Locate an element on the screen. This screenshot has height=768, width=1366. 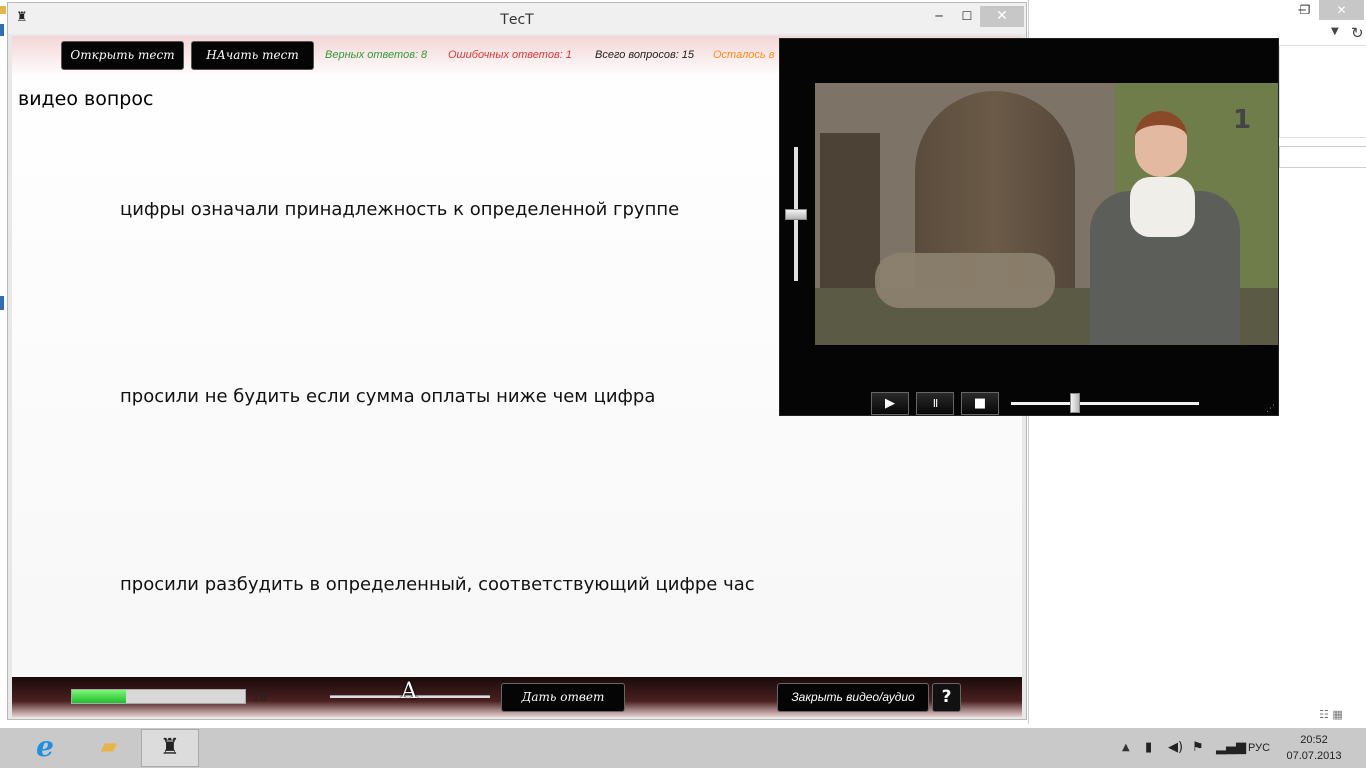
video-presenter is located at coordinates (1165, 223).